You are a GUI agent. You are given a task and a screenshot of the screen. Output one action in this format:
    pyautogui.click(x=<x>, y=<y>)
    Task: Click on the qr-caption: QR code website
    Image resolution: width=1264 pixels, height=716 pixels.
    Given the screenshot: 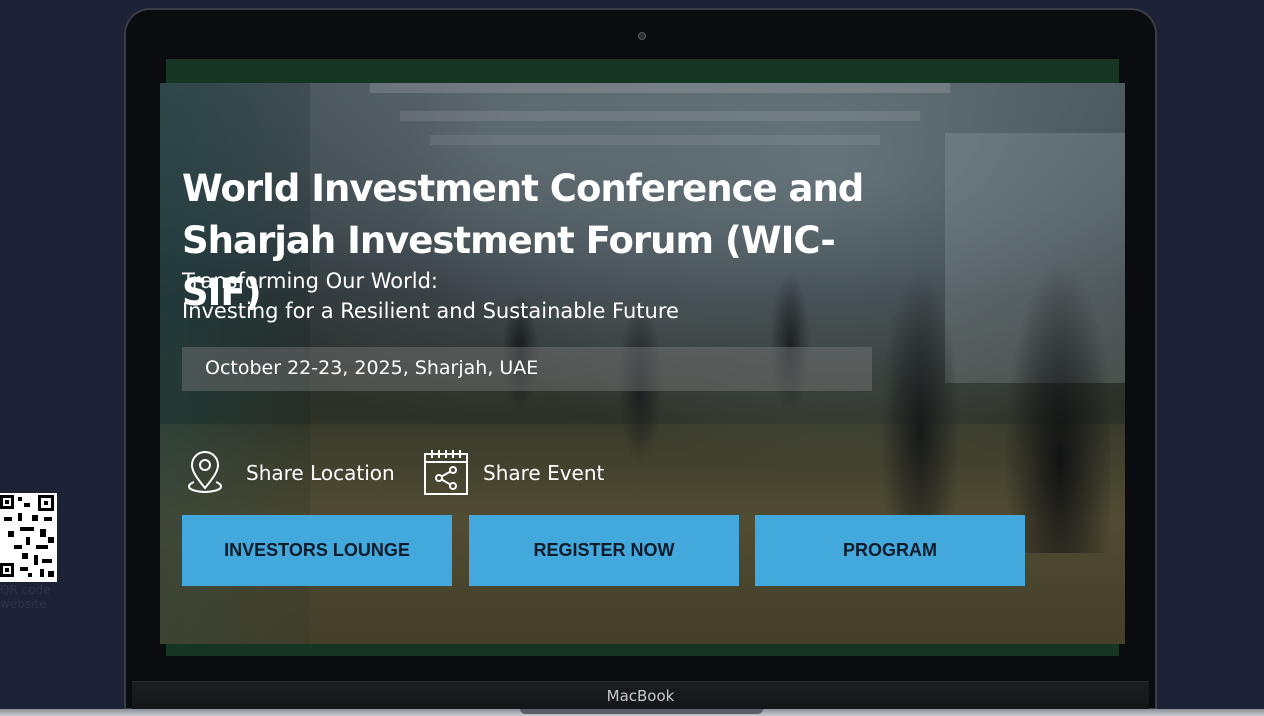 What is the action you would take?
    pyautogui.click(x=35, y=597)
    